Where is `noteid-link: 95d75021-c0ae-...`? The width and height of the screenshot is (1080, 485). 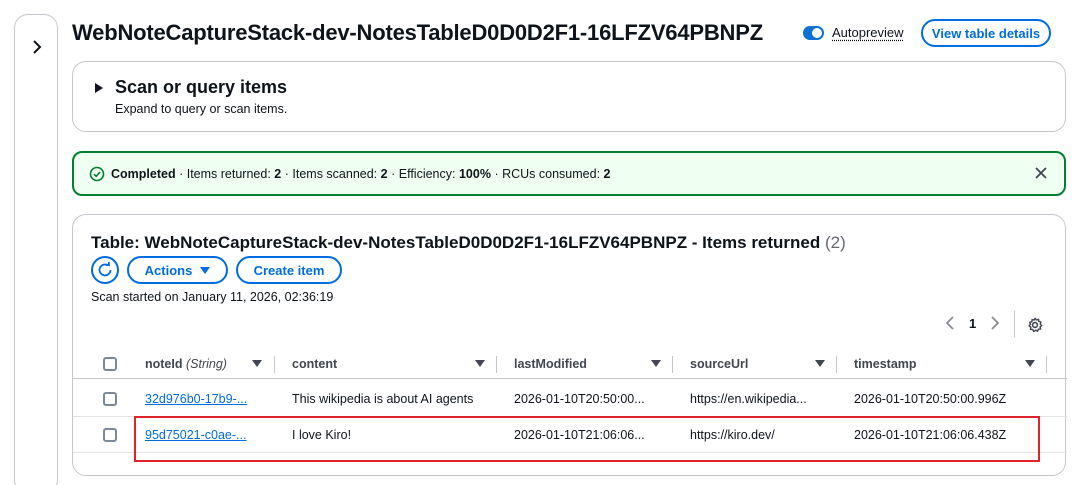
noteid-link: 95d75021-c0ae-... is located at coordinates (195, 434).